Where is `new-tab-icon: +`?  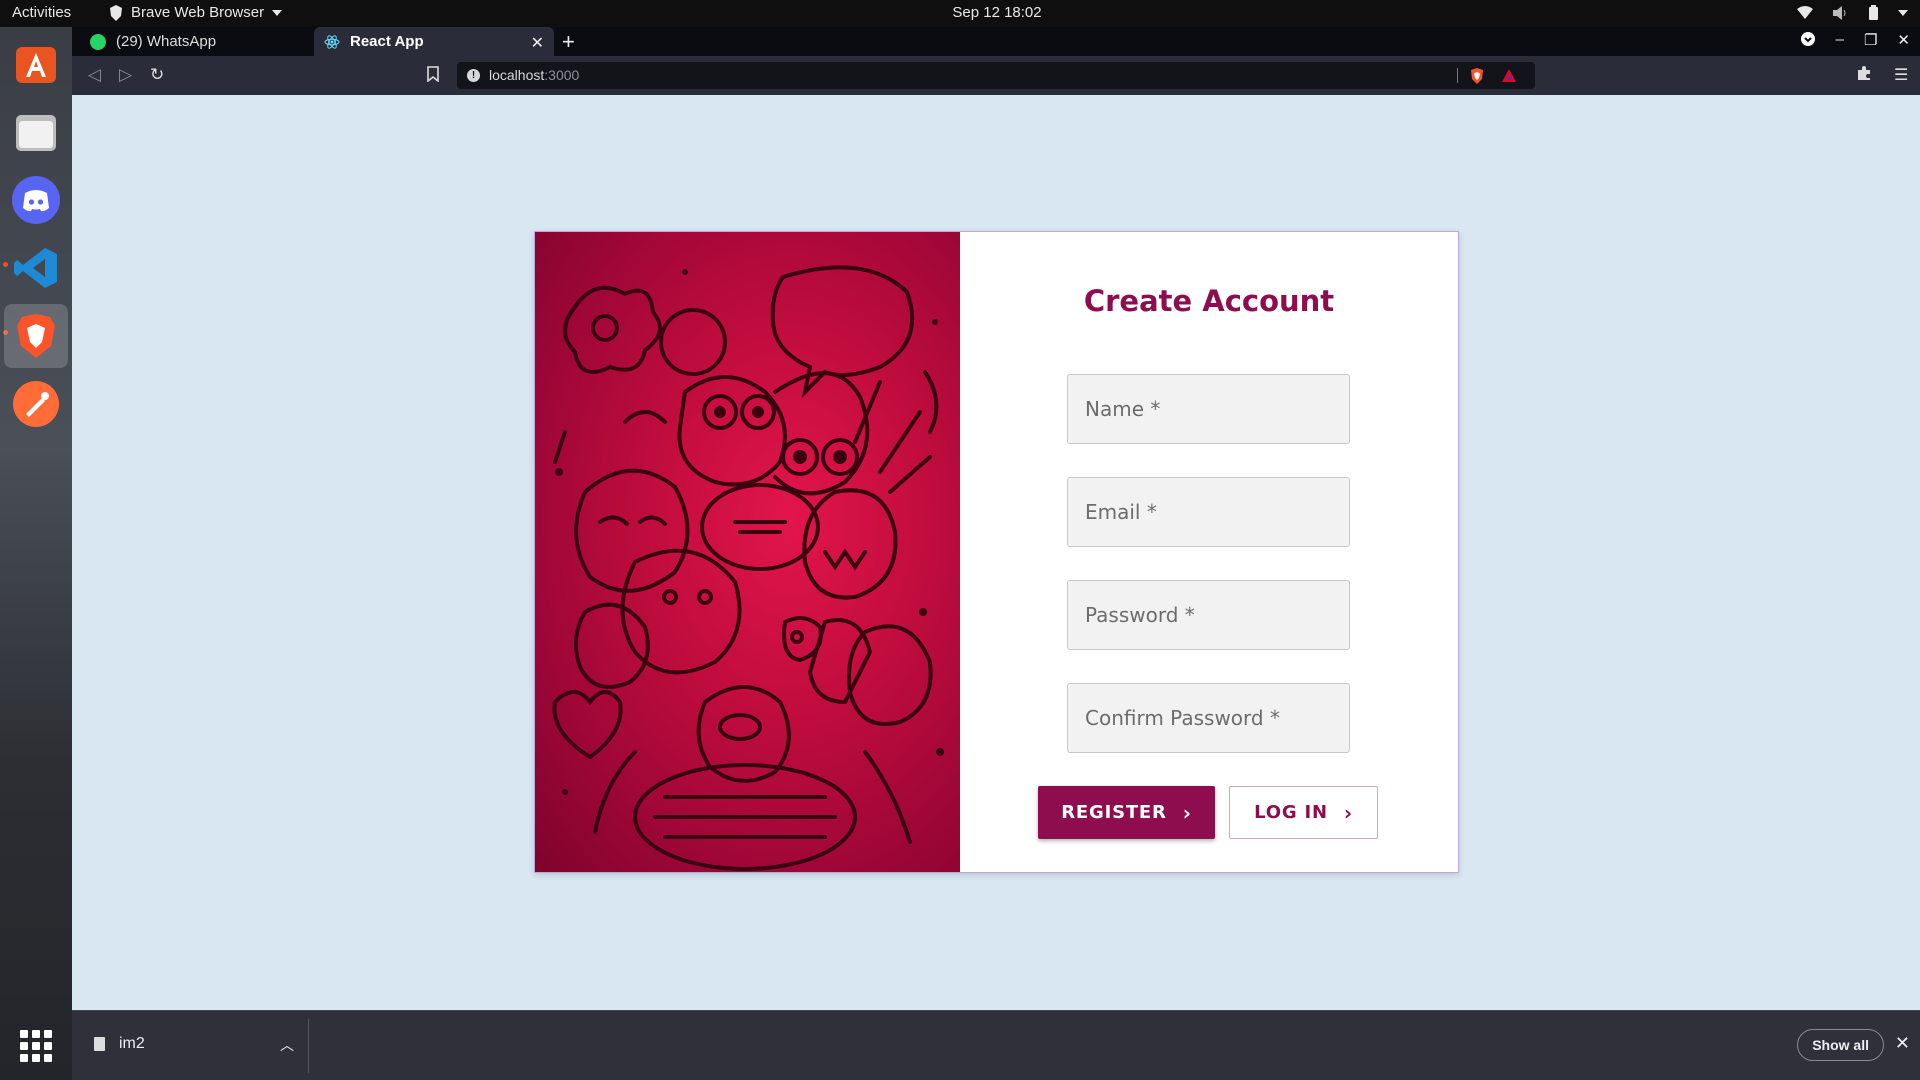
new-tab-icon: + is located at coordinates (568, 42).